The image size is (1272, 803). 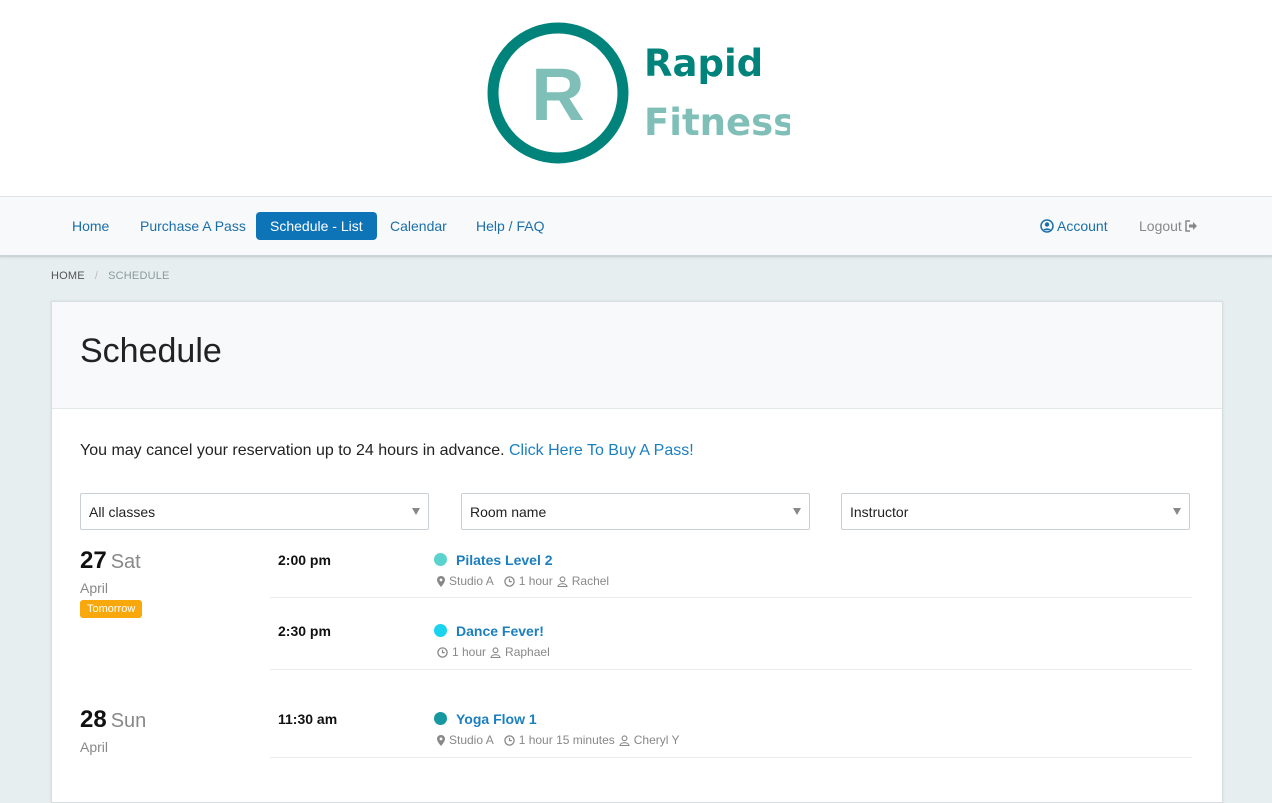 What do you see at coordinates (590, 581) in the screenshot?
I see `class-instructor: Rachel` at bounding box center [590, 581].